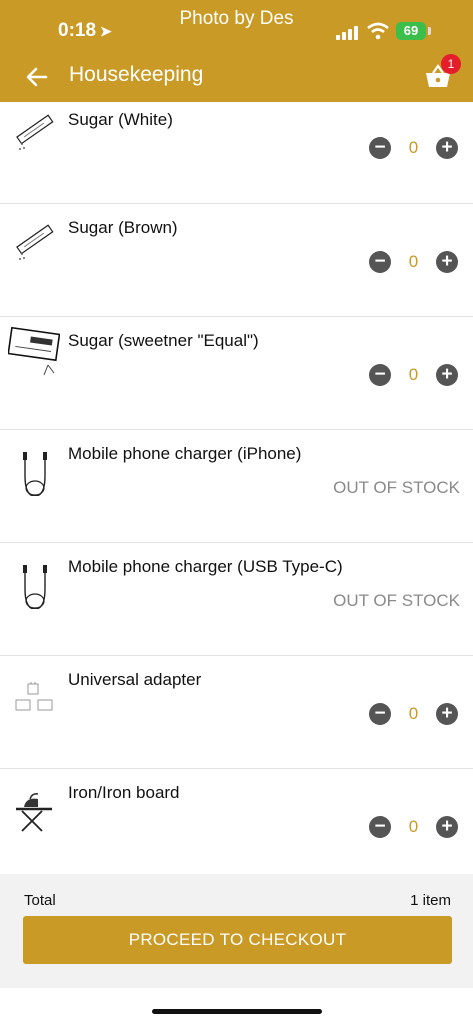  I want to click on cellular-signal-icon, so click(348, 33).